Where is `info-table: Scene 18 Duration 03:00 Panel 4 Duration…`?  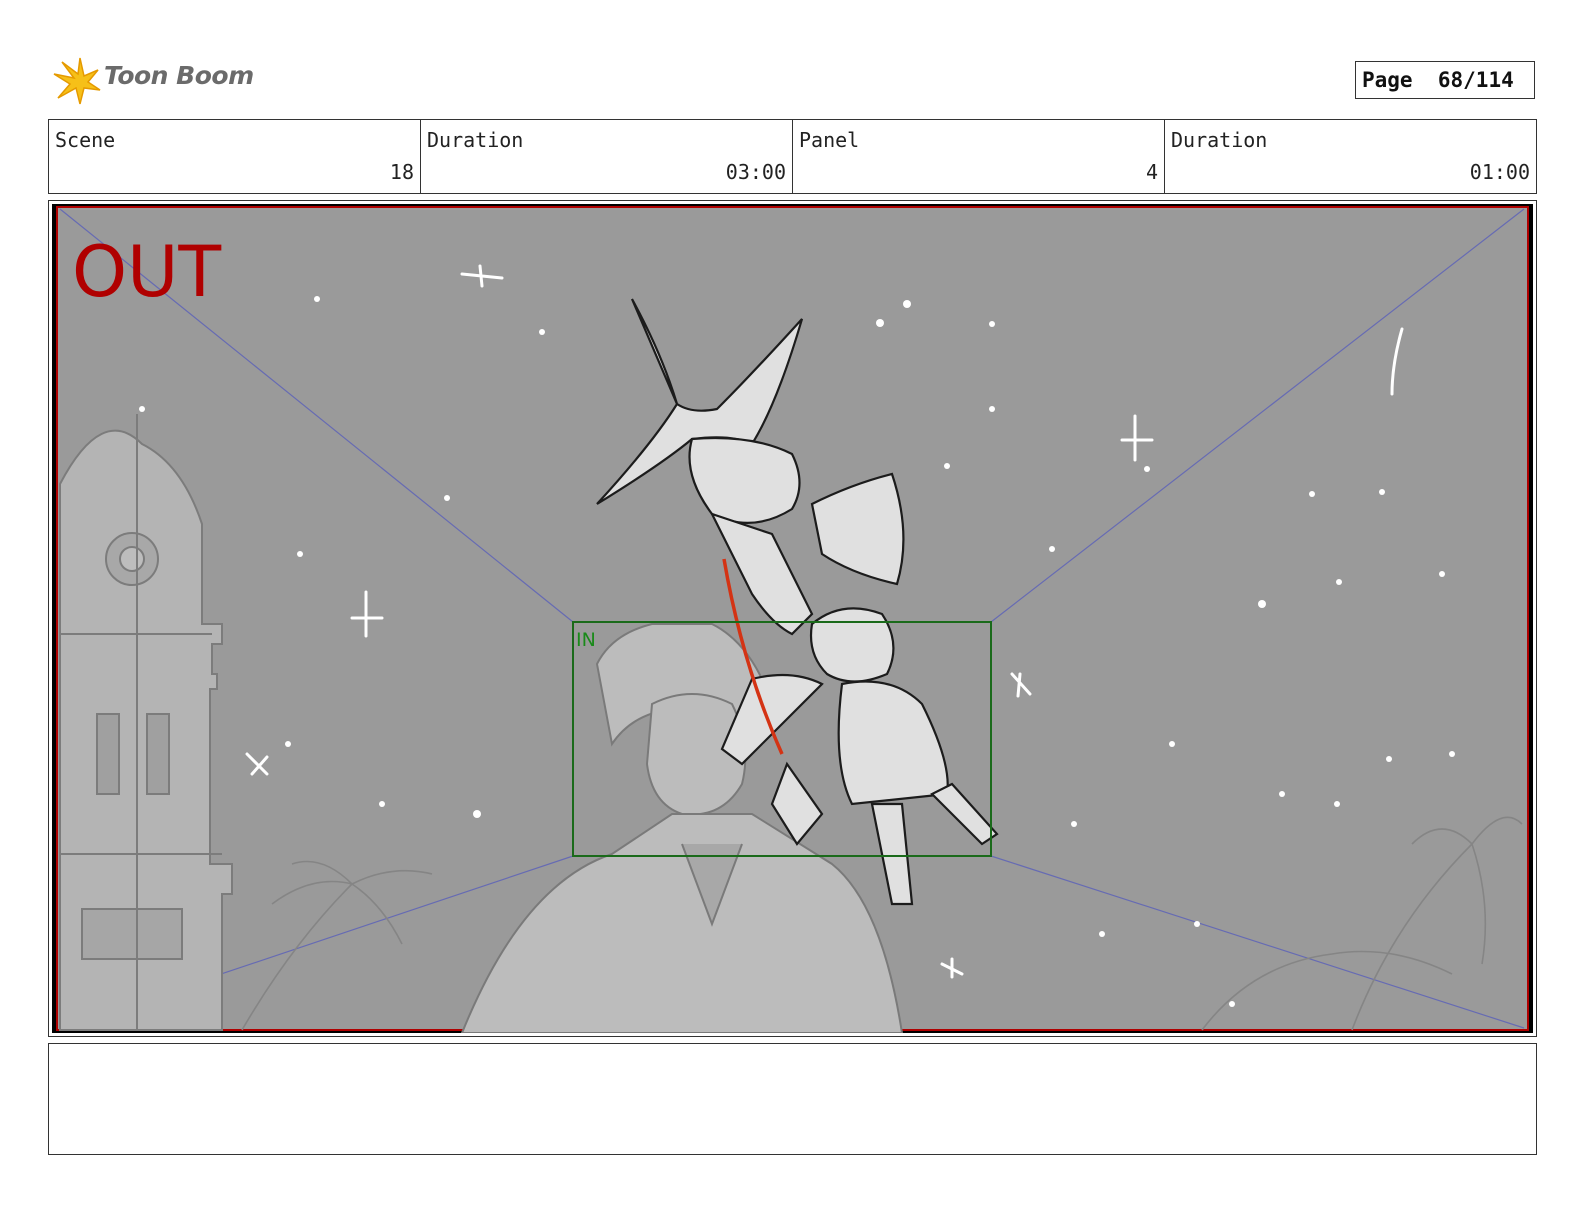 info-table: Scene 18 Duration 03:00 Panel 4 Duration… is located at coordinates (792, 156).